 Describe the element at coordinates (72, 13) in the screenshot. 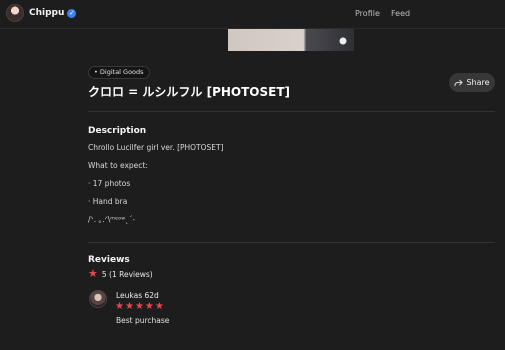

I see `verified-check-icon: ✓` at that location.